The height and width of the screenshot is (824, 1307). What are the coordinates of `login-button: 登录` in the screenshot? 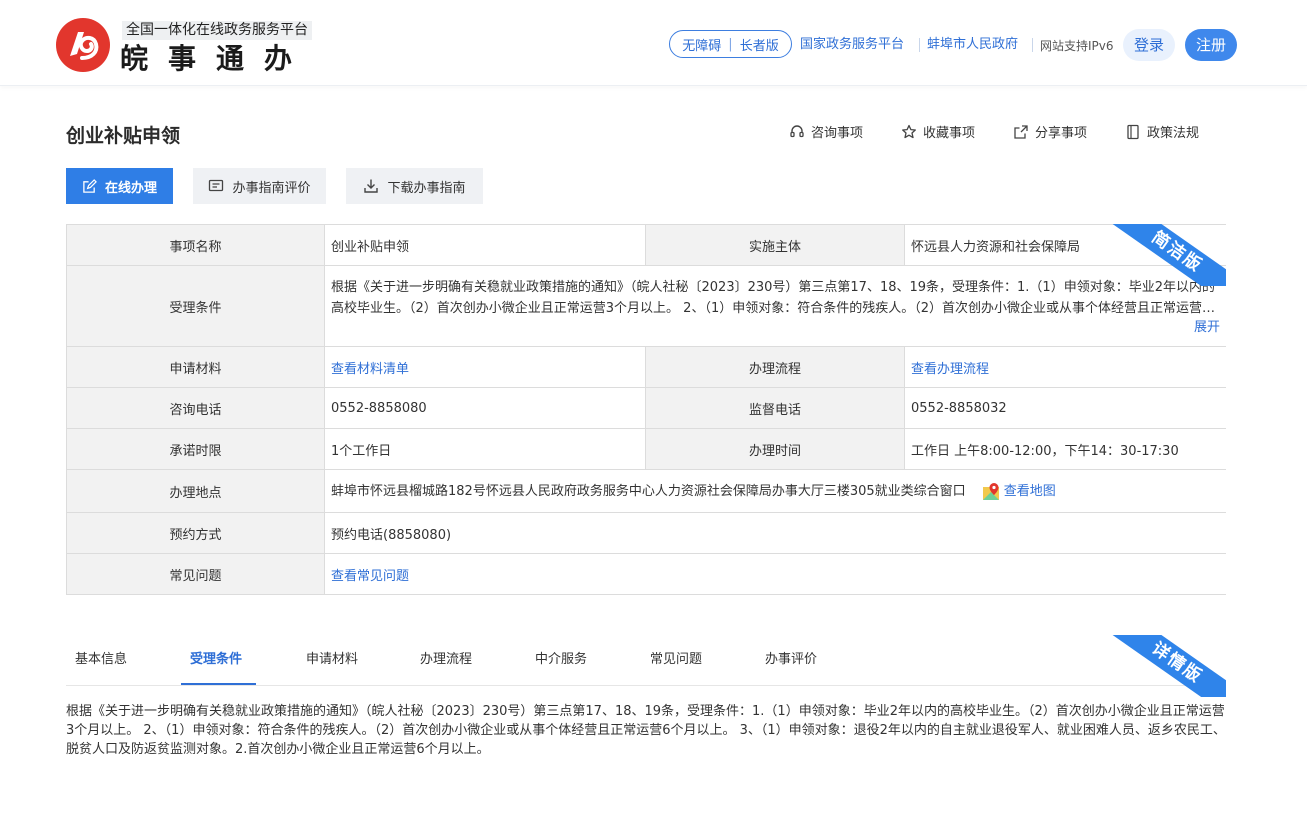 It's located at (1149, 45).